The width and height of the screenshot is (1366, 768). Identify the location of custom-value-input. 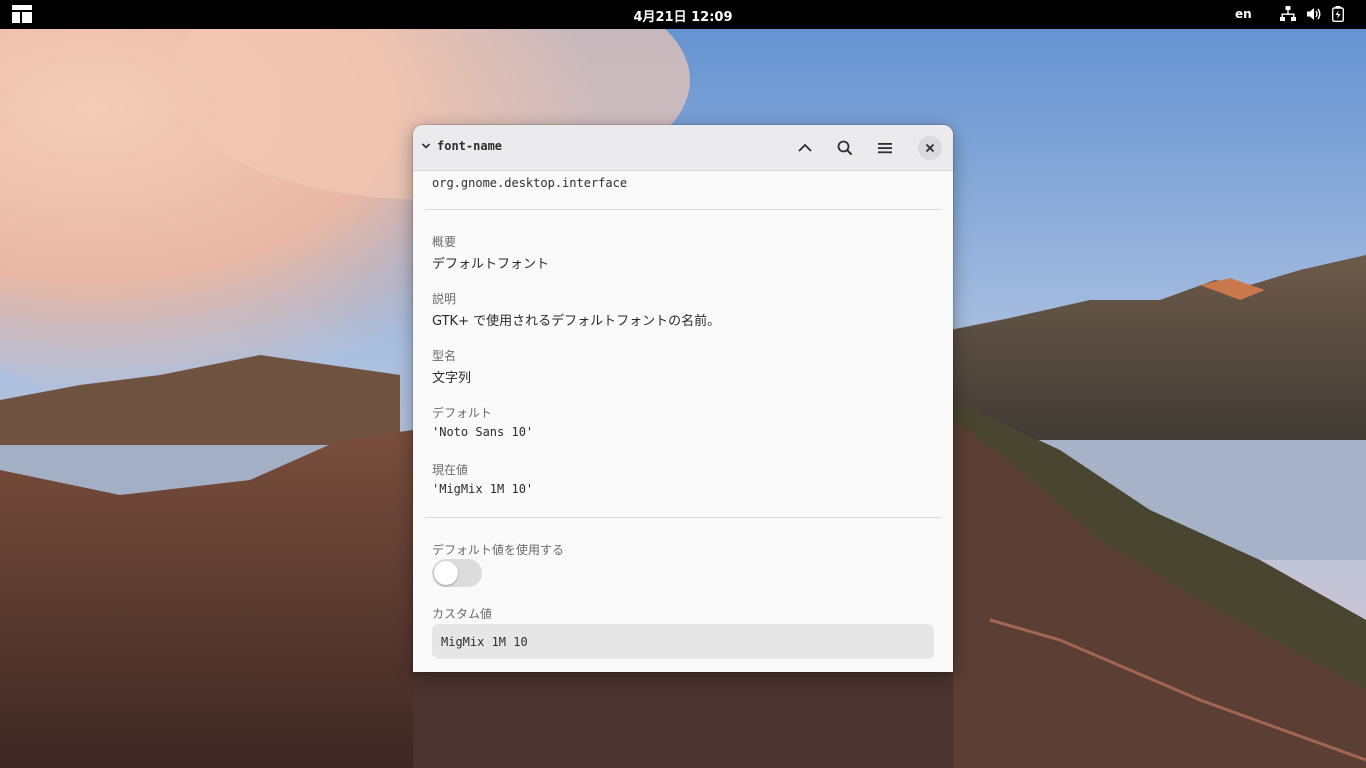
(683, 641).